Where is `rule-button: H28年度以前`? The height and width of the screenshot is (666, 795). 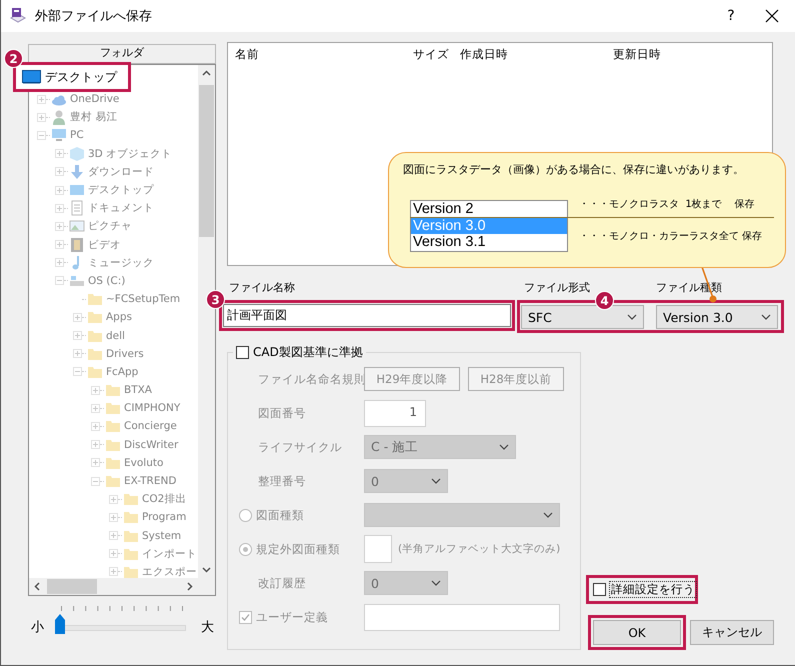
rule-button: H28年度以前 is located at coordinates (516, 379).